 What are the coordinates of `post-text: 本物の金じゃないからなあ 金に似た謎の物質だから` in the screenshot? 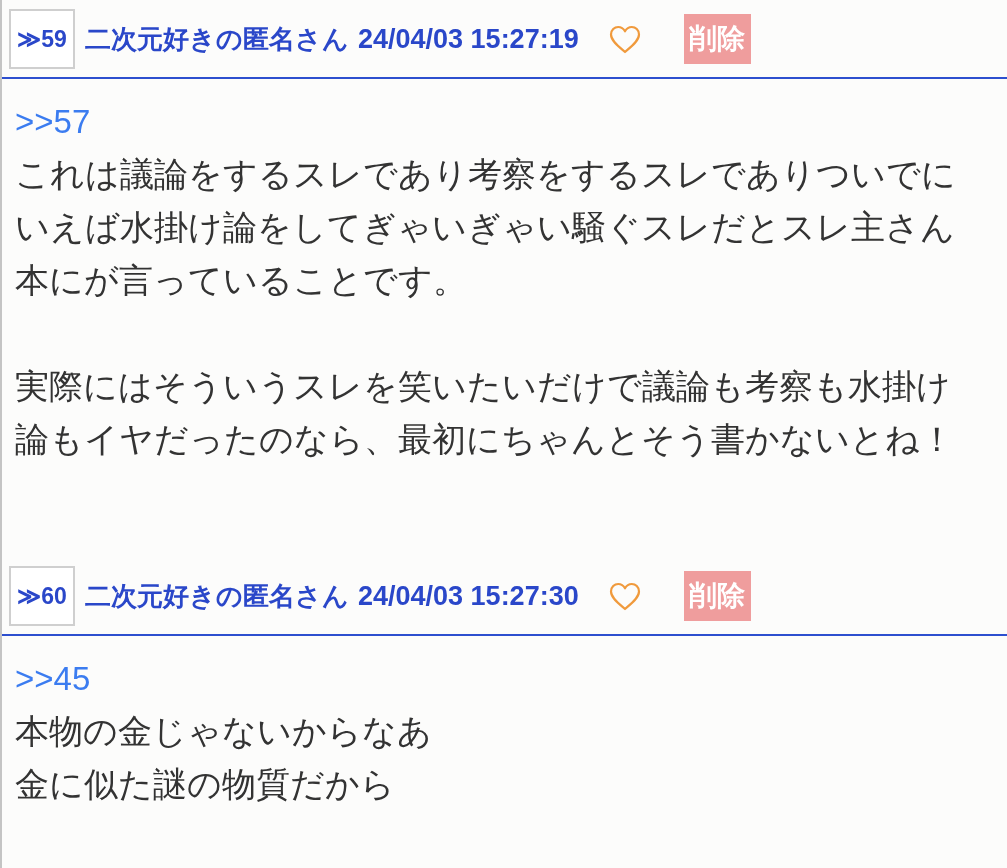 It's located at (224, 758).